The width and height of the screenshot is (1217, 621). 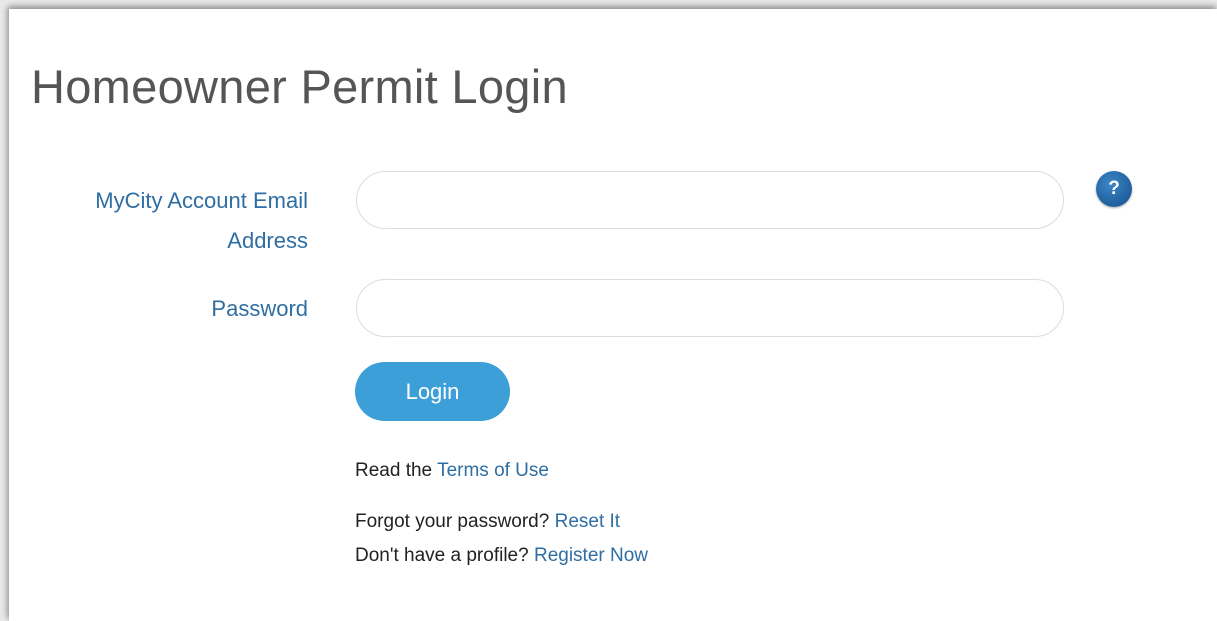 I want to click on forgot-password-line: Forgot your password? Reset It, so click(x=487, y=522).